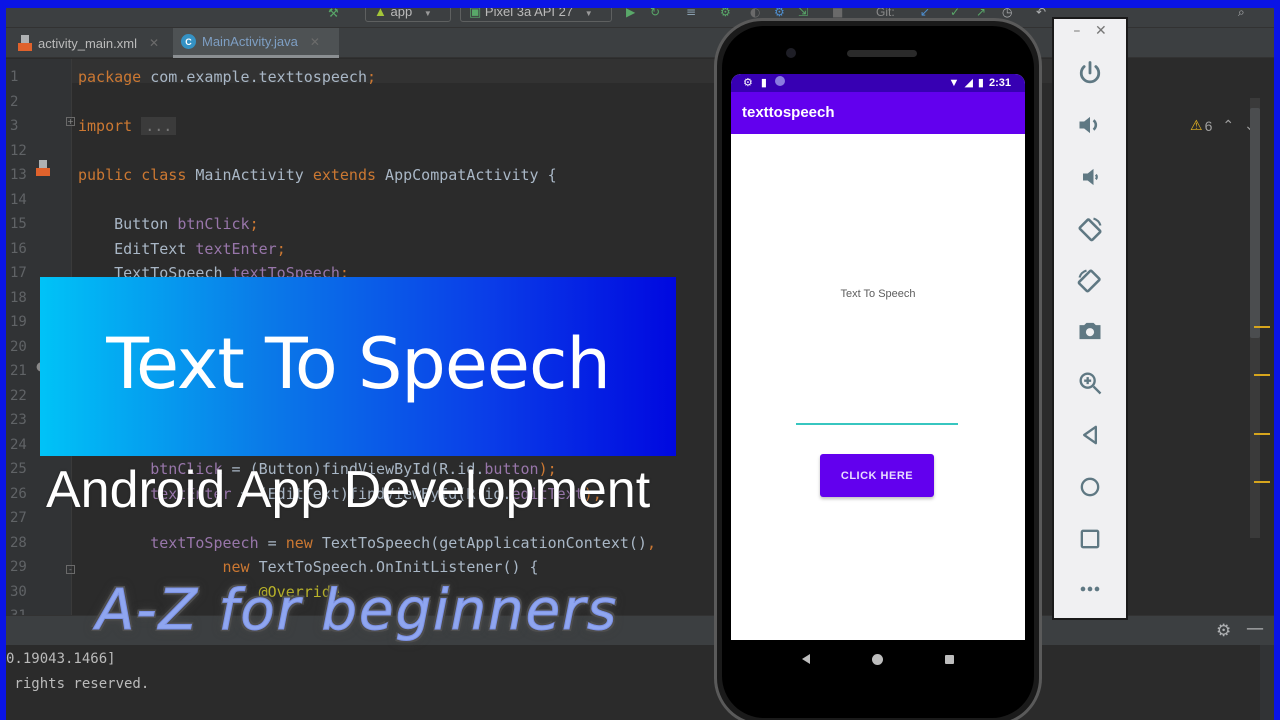 The width and height of the screenshot is (1280, 720). I want to click on more-dots-icon, so click(1090, 589).